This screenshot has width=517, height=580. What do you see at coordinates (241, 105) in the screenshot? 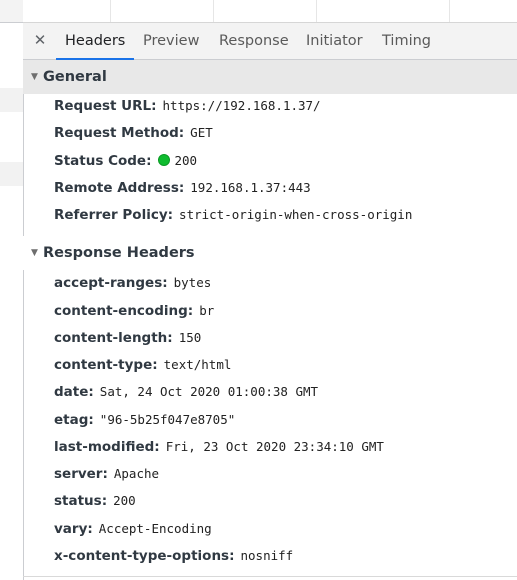
I see `header-value: https://192.168.1.37/` at bounding box center [241, 105].